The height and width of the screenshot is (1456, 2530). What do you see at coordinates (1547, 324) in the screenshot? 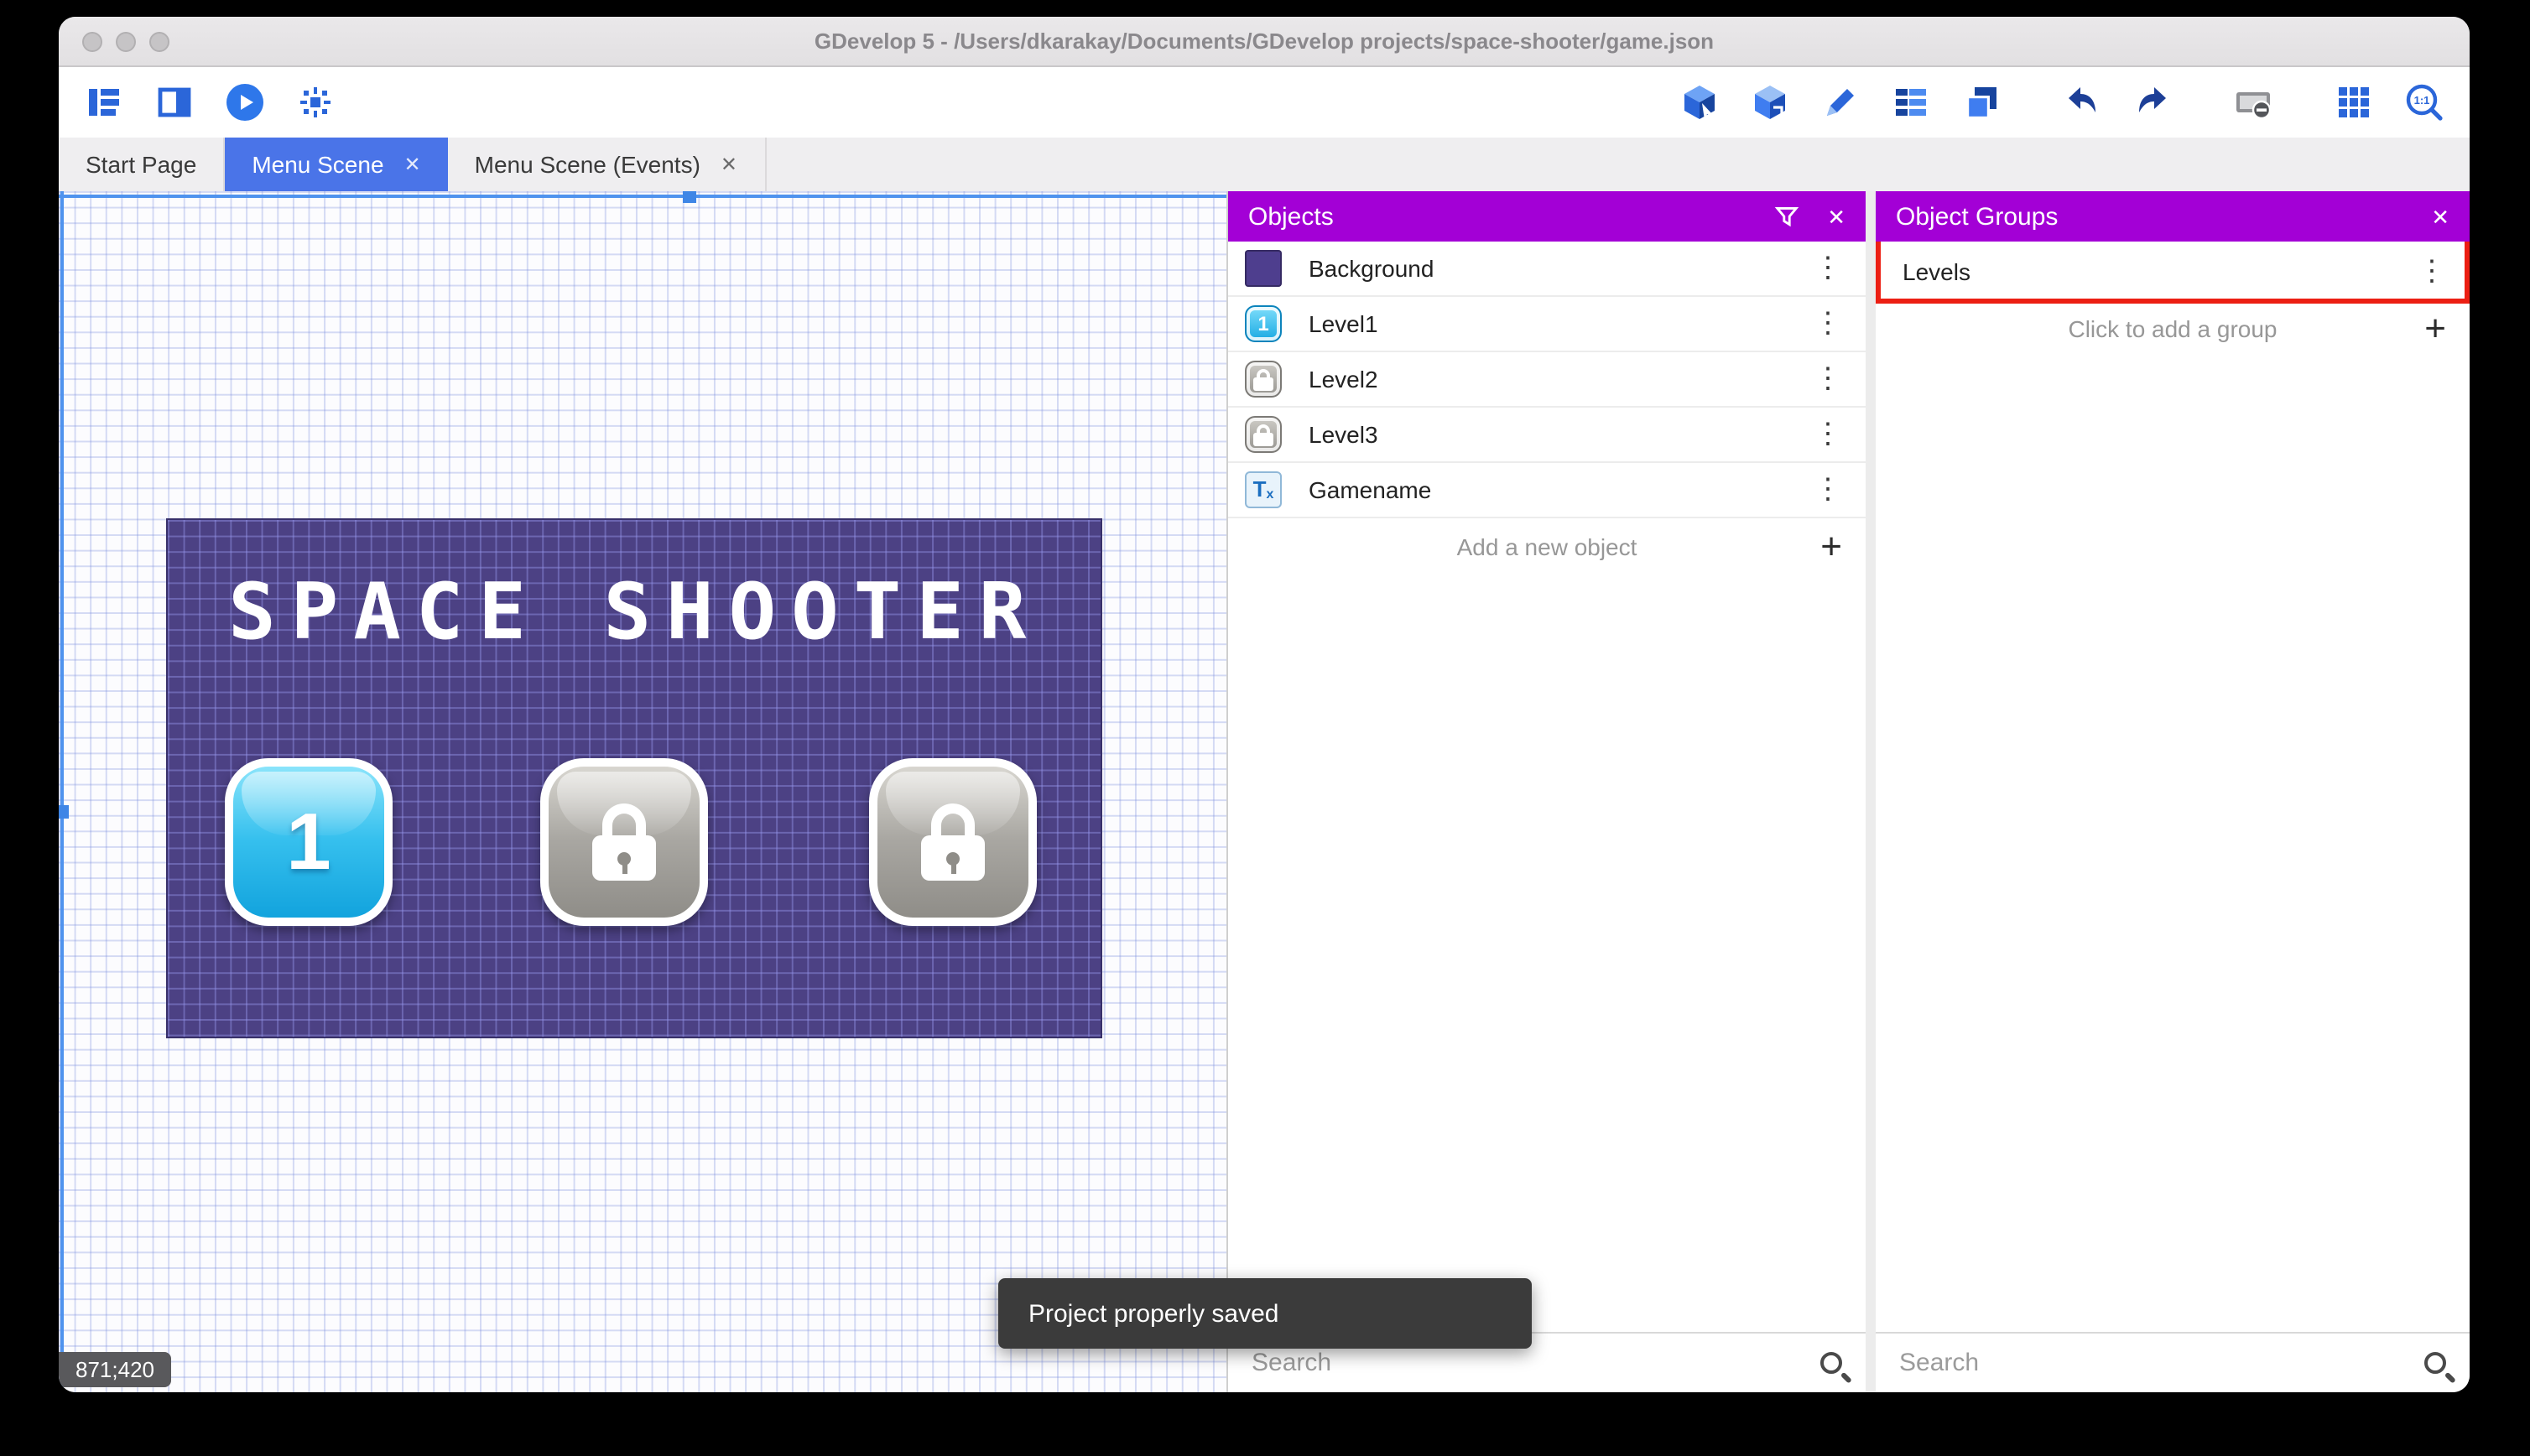
I see `object-row-level1: 1 Level1` at bounding box center [1547, 324].